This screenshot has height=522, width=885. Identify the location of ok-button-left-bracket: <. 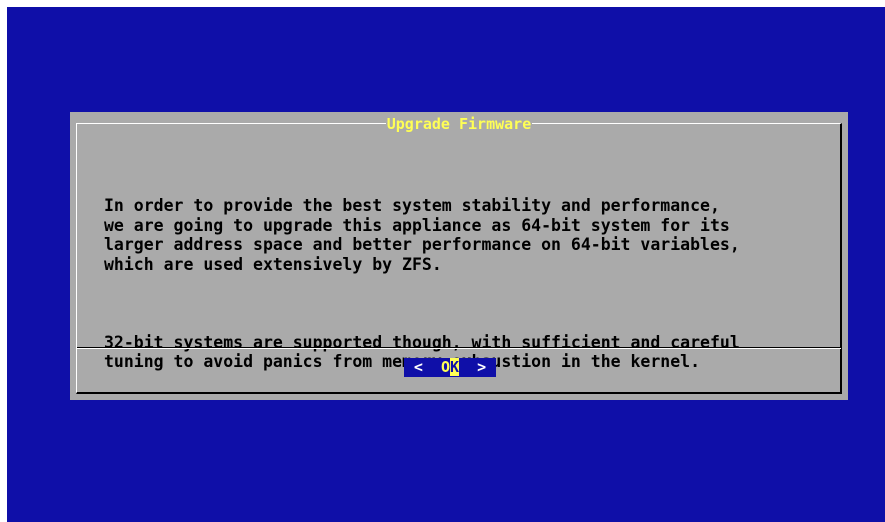
(427, 367).